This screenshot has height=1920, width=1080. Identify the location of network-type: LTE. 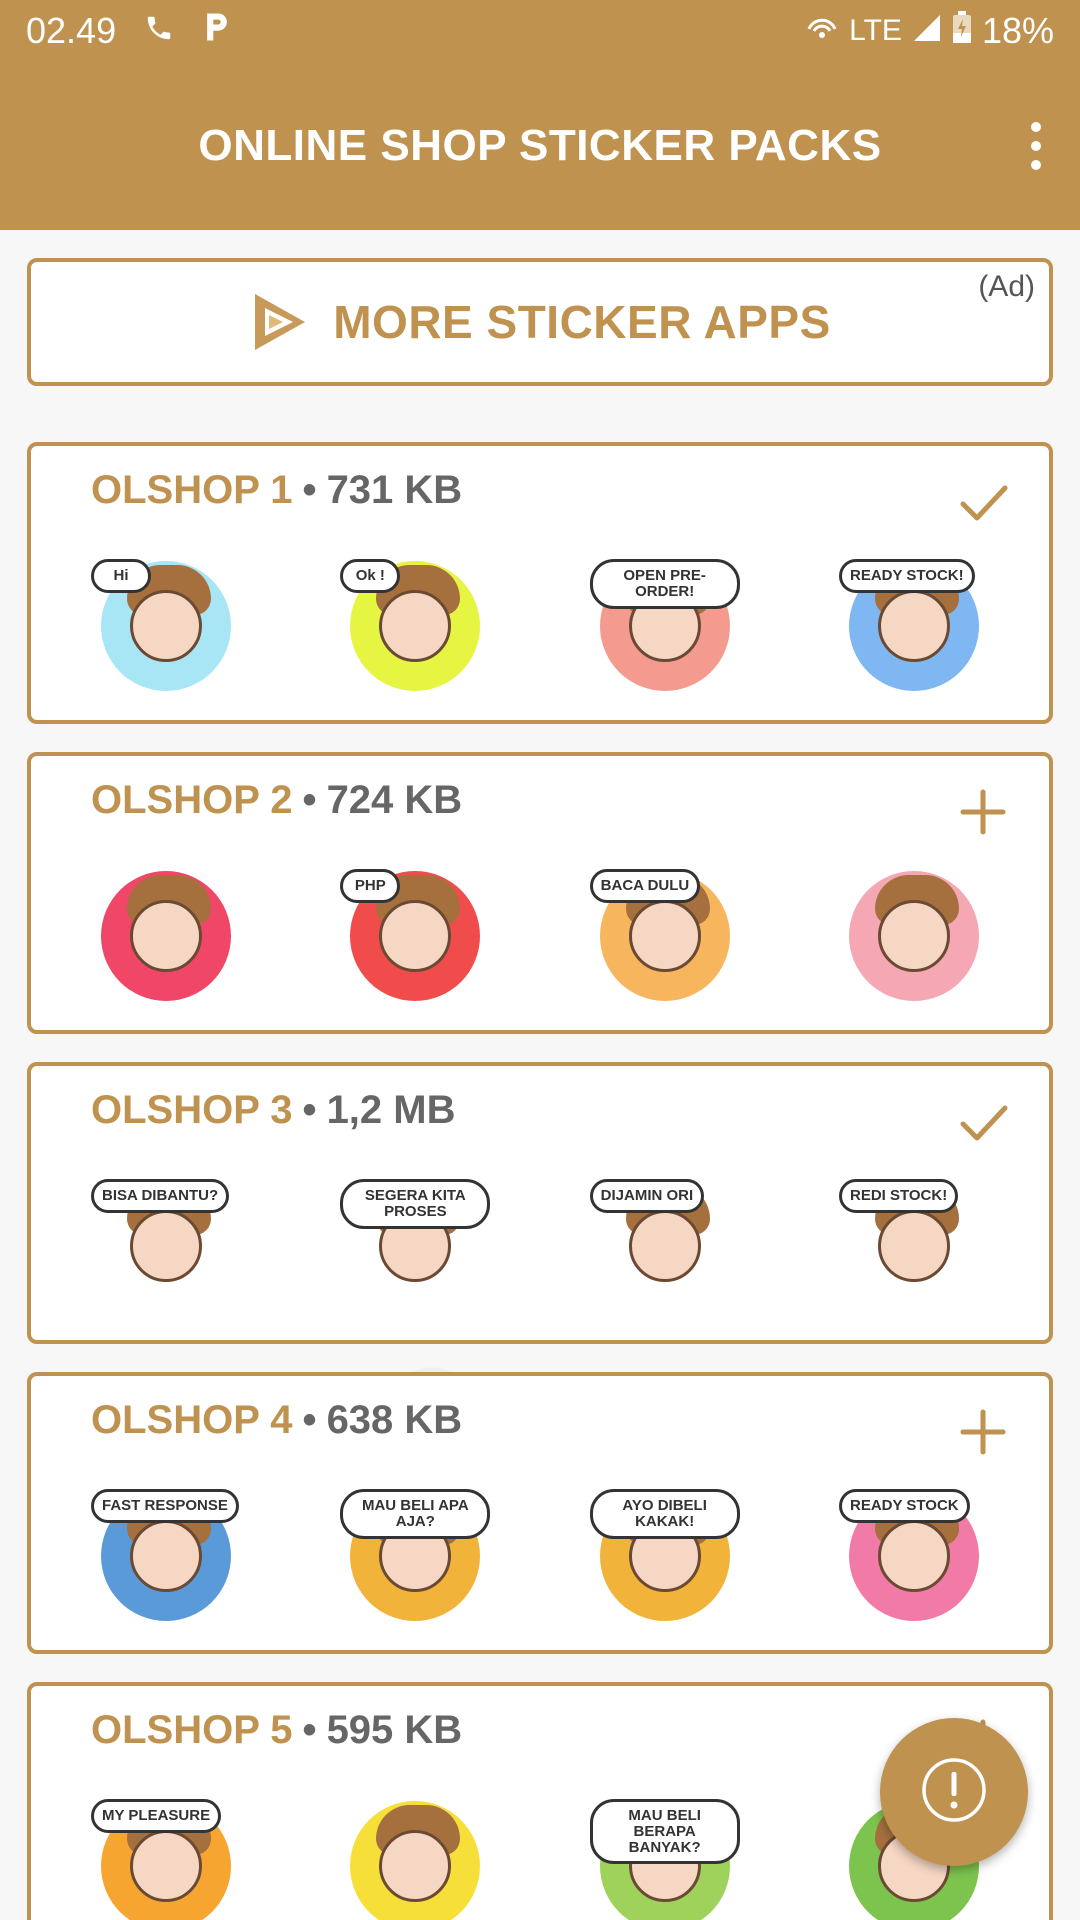
(875, 30).